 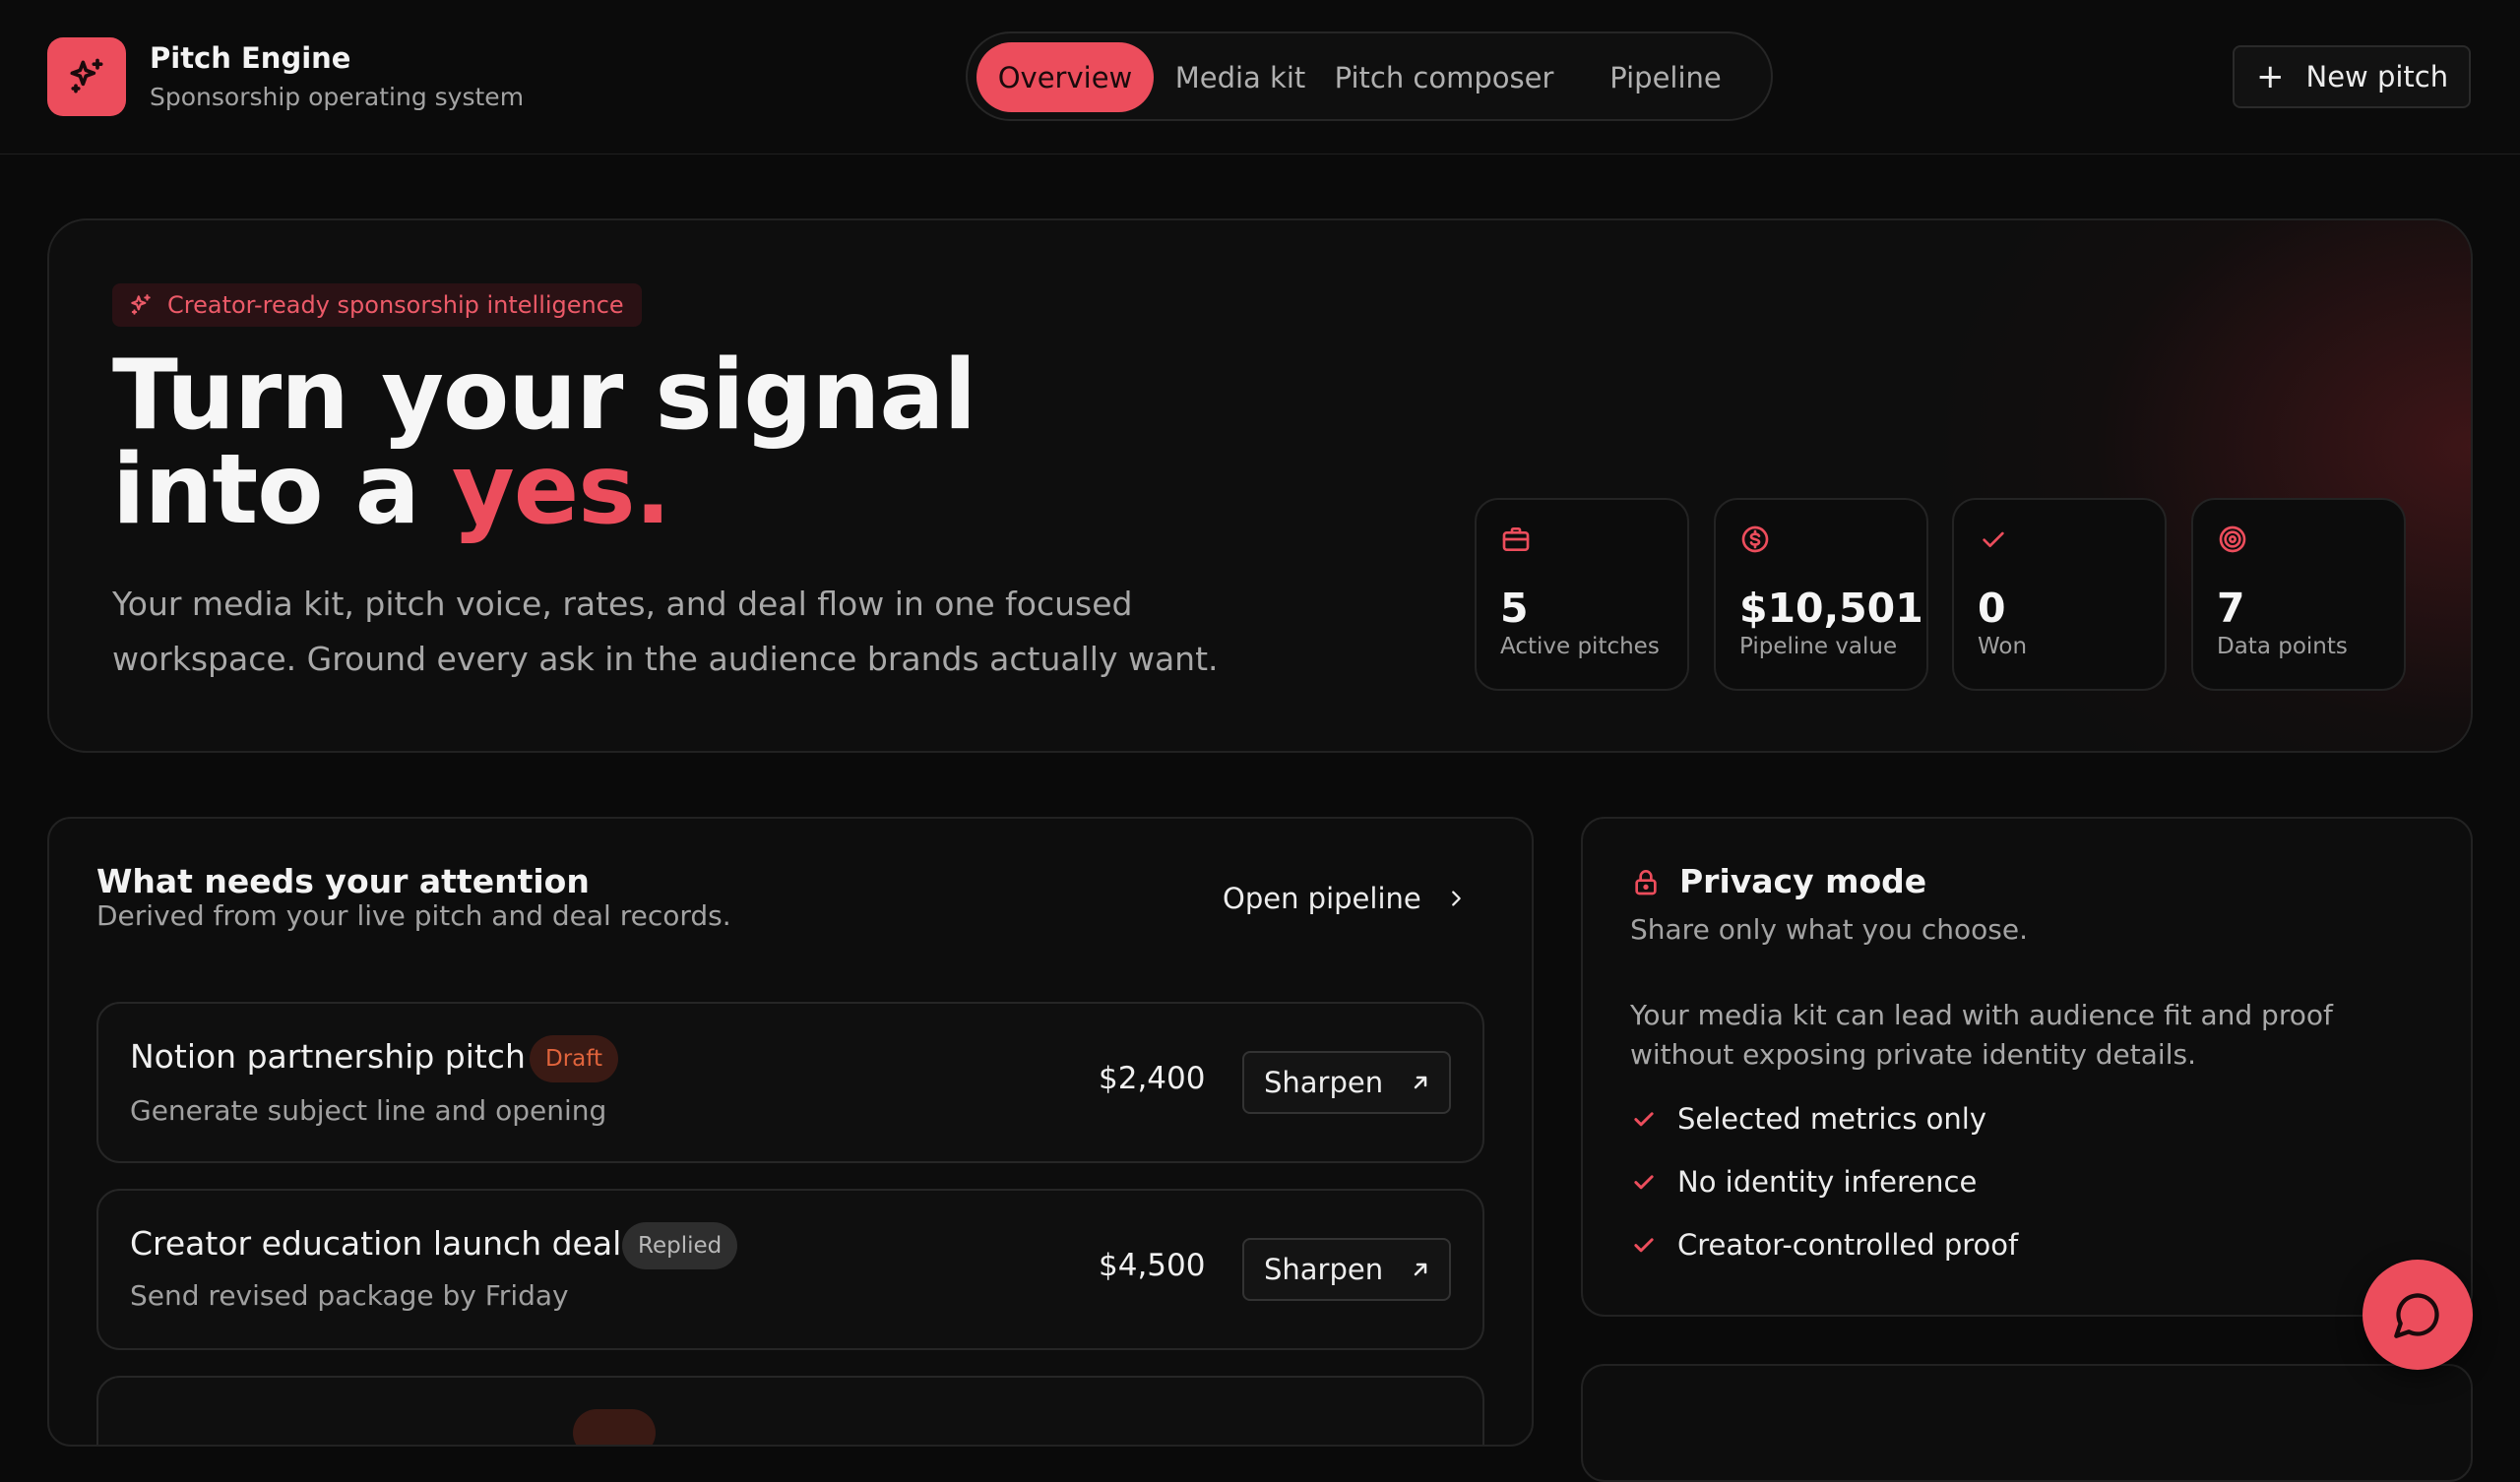 What do you see at coordinates (2232, 539) in the screenshot?
I see `target-icon` at bounding box center [2232, 539].